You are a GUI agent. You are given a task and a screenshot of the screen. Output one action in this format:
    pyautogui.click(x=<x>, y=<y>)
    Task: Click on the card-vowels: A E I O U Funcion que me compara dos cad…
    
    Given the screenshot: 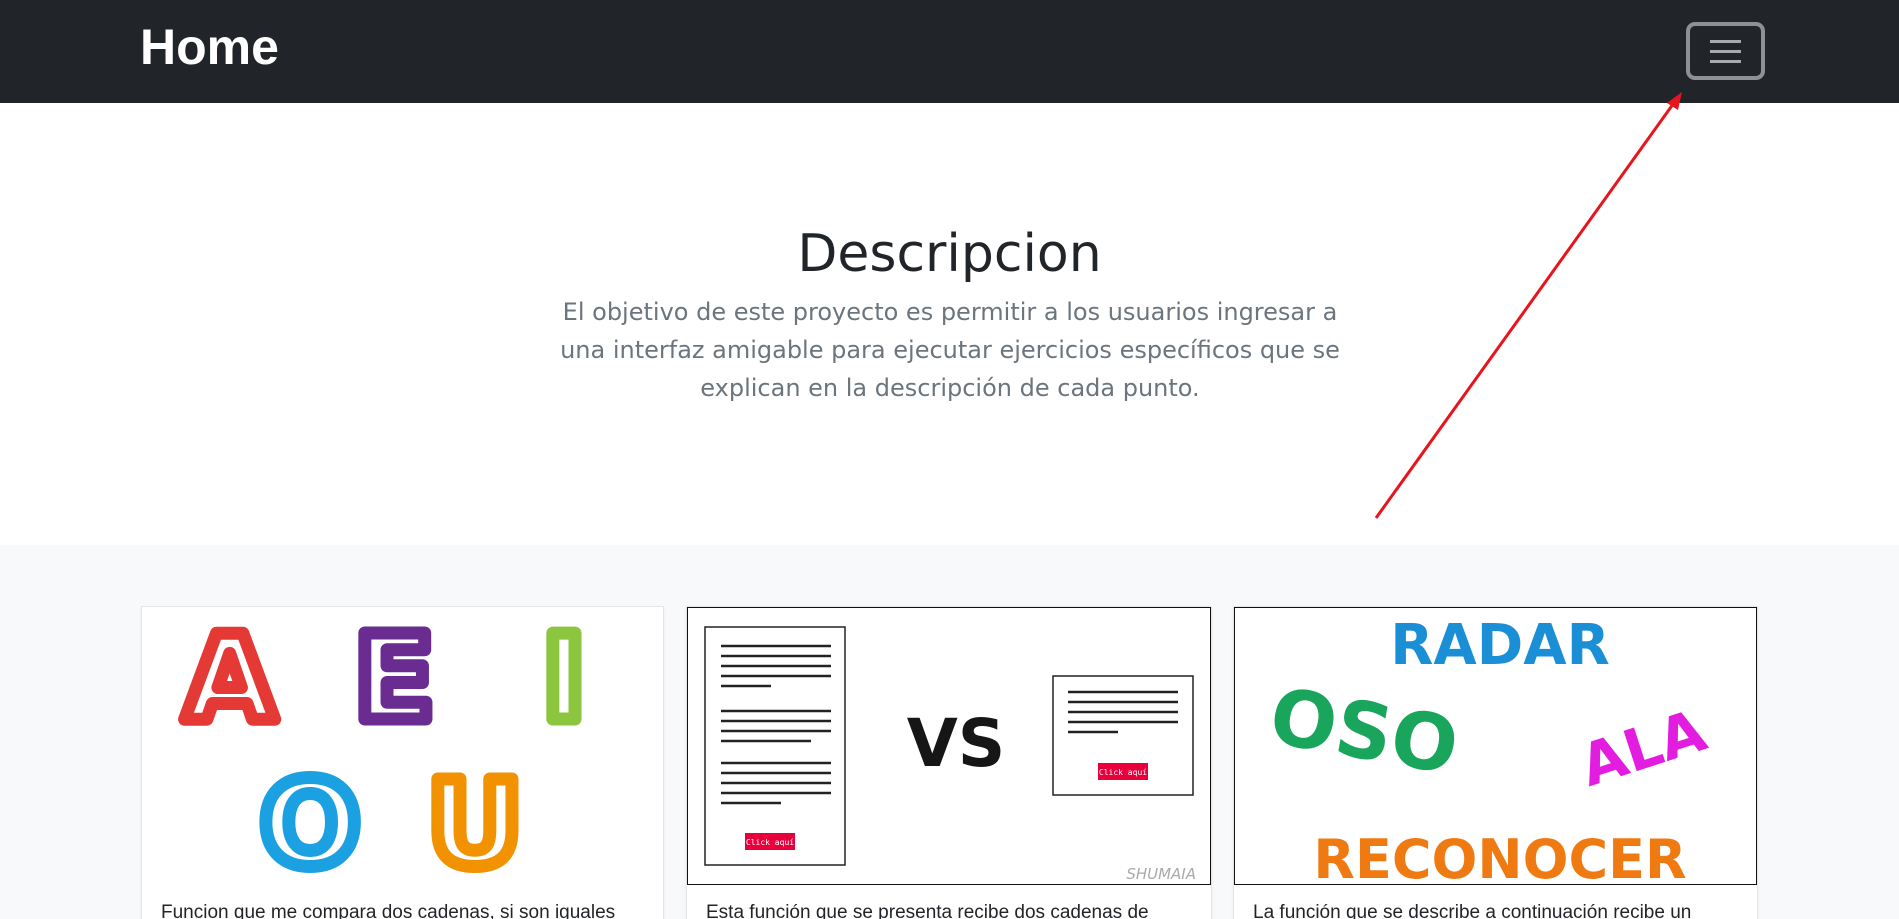 What is the action you would take?
    pyautogui.click(x=402, y=762)
    